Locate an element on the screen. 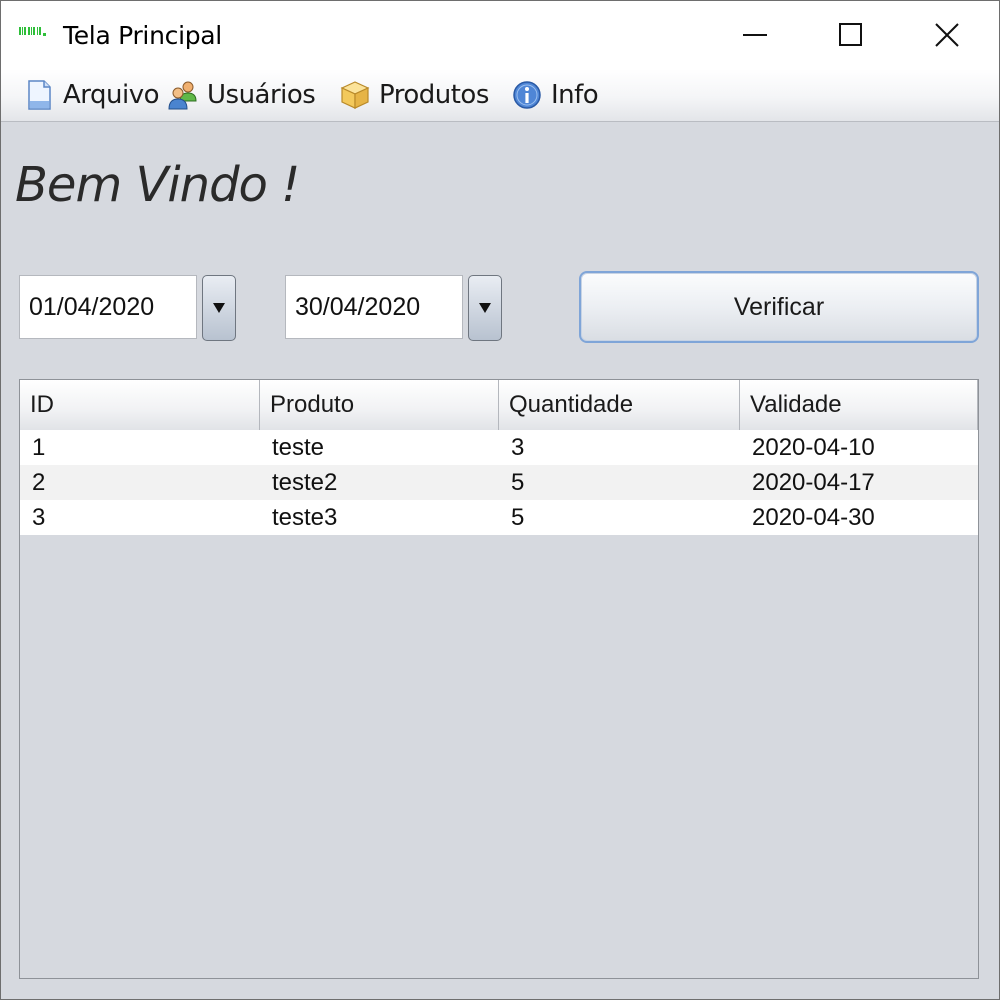  end-date-dropdown-button is located at coordinates (485, 308).